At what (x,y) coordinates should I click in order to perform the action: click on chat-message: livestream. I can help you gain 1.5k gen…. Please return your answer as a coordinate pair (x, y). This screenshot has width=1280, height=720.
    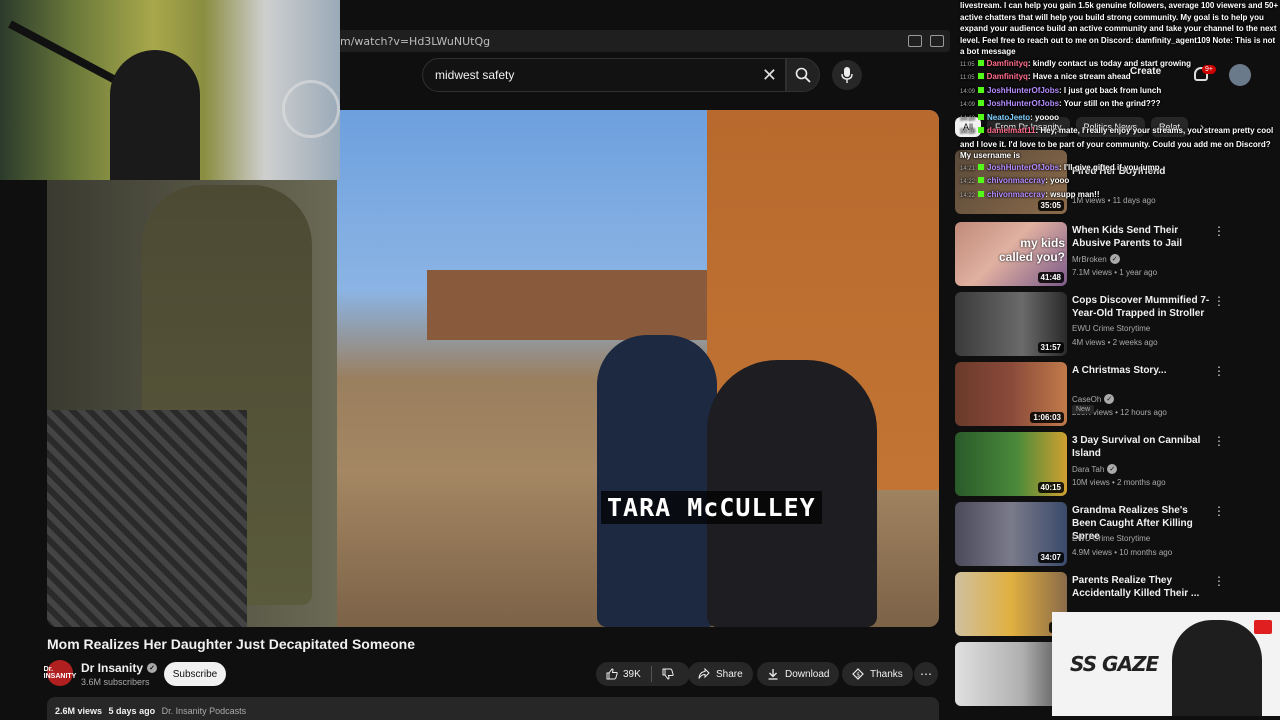
    Looking at the image, I should click on (1119, 28).